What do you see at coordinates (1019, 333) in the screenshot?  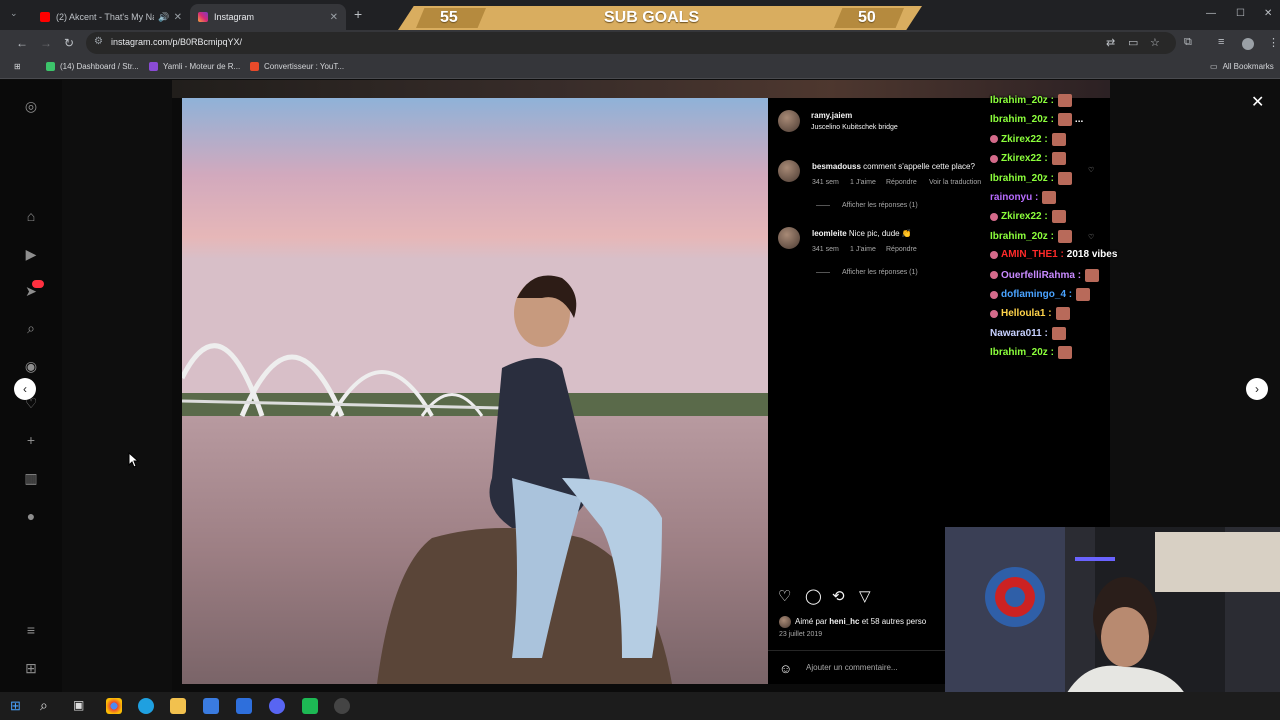 I see `chat-username: Nawara011 :` at bounding box center [1019, 333].